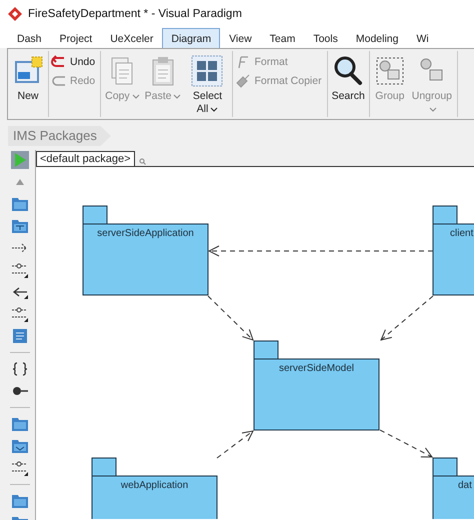  Describe the element at coordinates (377, 38) in the screenshot. I see `ribbon-tab: Modeling` at that location.